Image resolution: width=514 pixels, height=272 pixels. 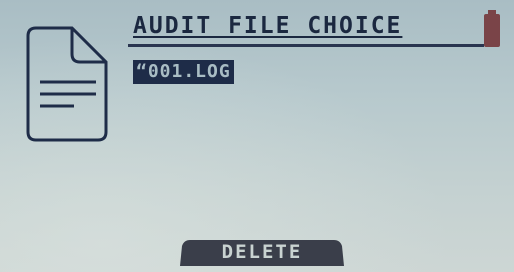 I want to click on screen-title: AUDIT FILE CHOICE, so click(x=268, y=26).